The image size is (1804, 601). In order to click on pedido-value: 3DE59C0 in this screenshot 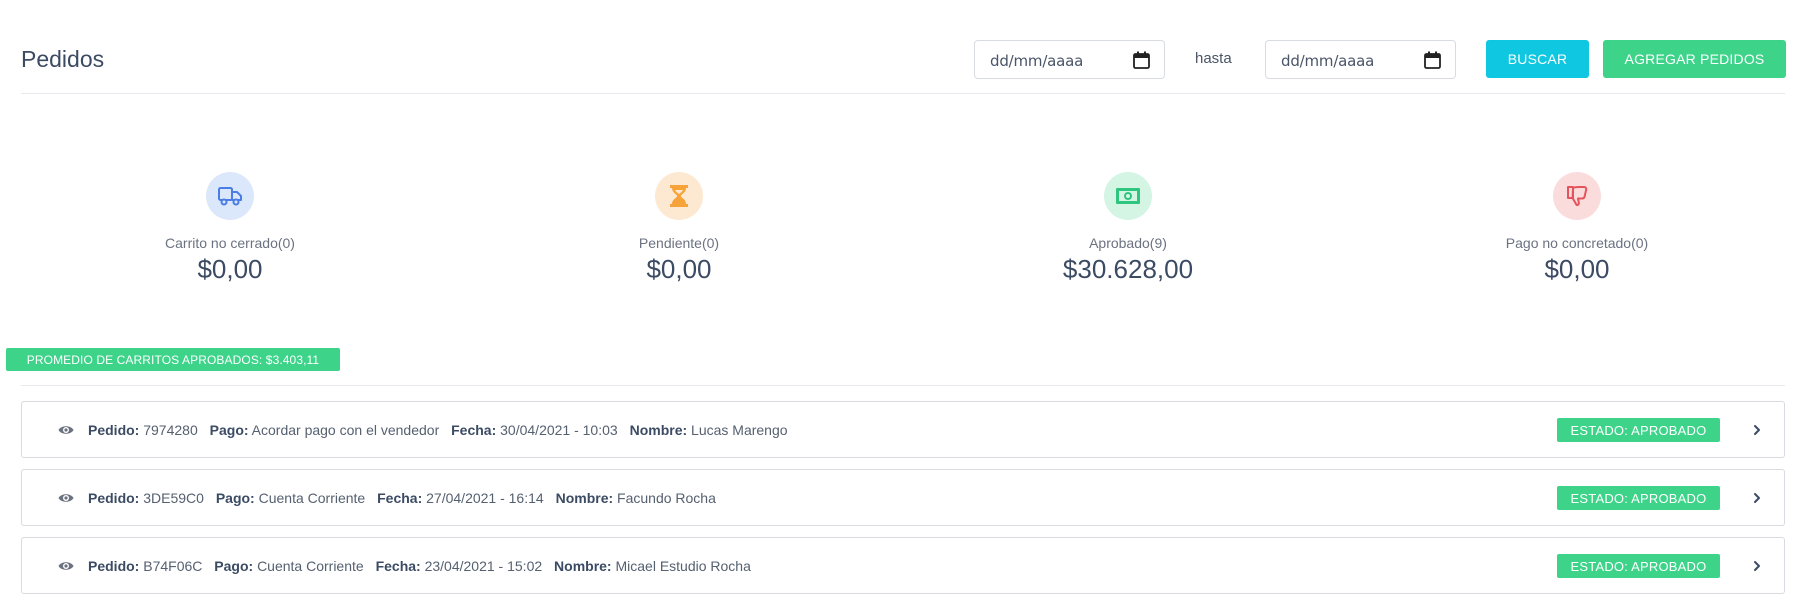, I will do `click(173, 498)`.